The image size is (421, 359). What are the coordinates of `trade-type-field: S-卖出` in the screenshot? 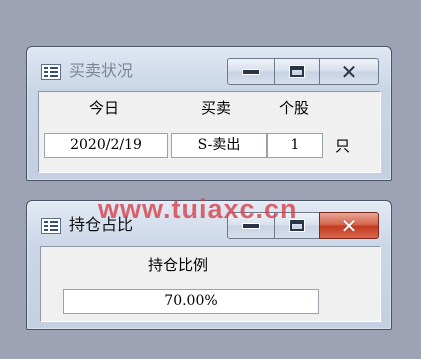 It's located at (219, 145).